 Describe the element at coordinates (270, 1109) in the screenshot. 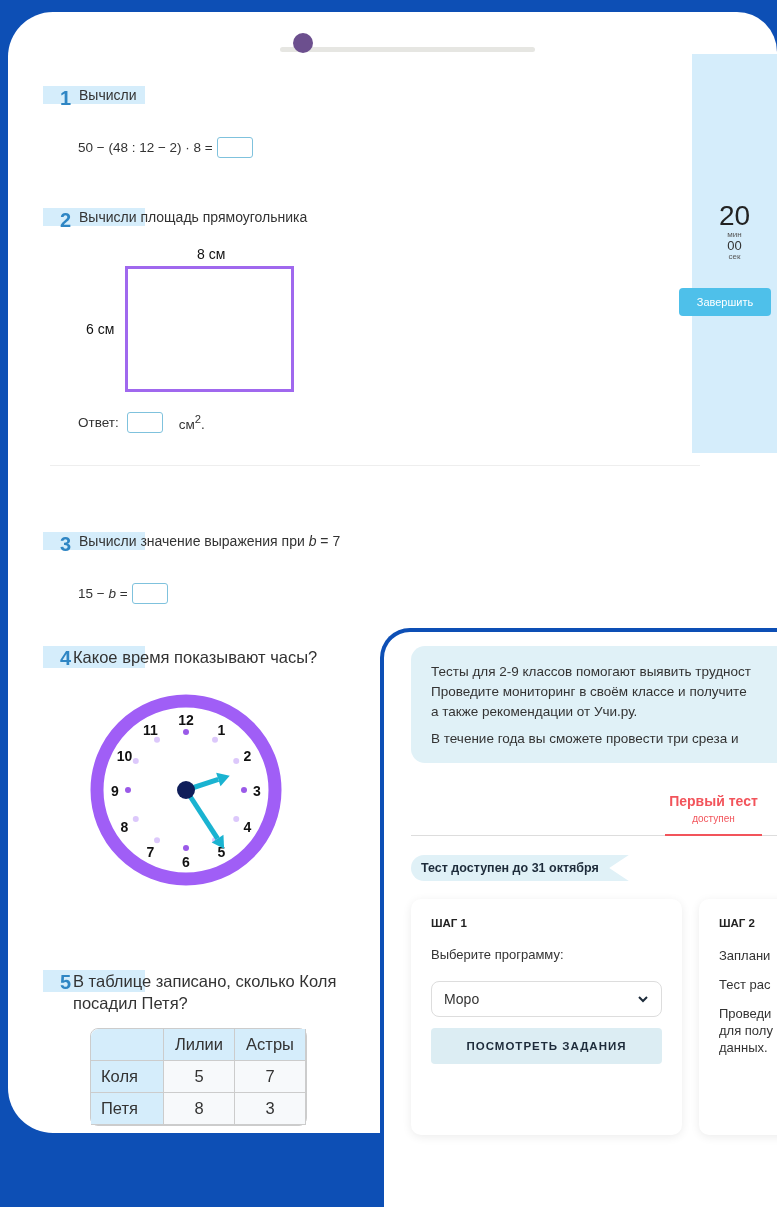

I see `table-cell: 3` at that location.